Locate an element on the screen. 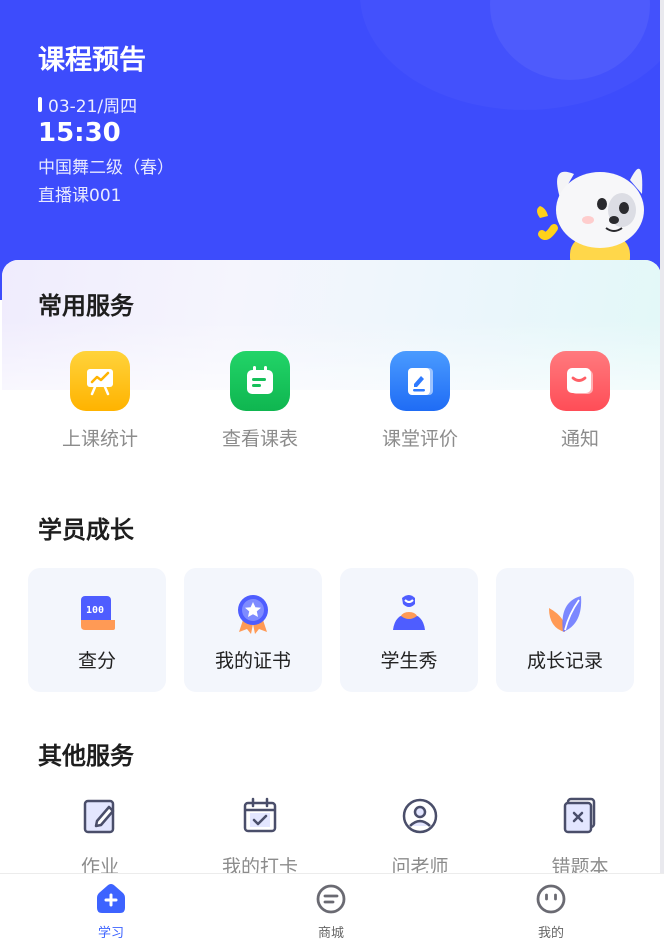 Image resolution: width=664 pixels, height=944 pixels. bottom-tab-bar: 学习 商城 我的 is located at coordinates (332, 908).